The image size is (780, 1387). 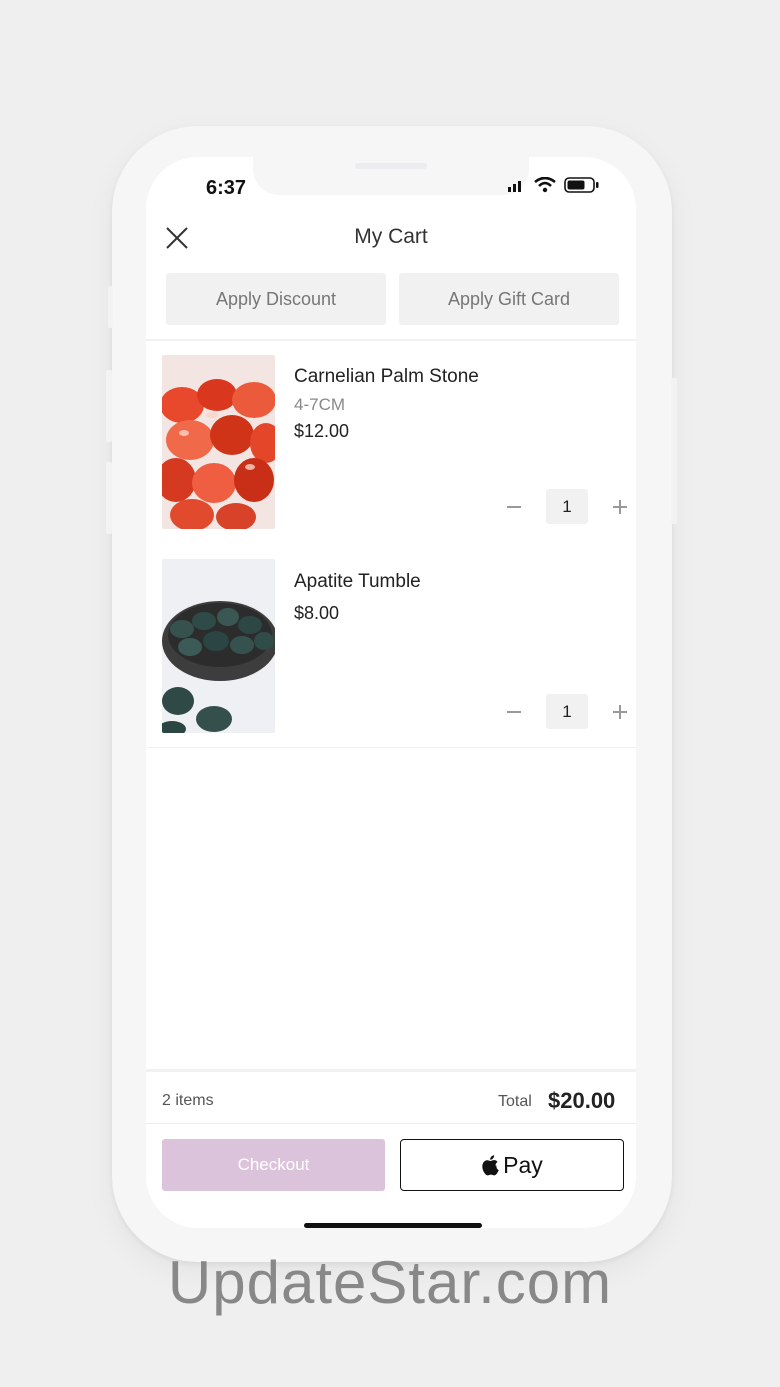 I want to click on item-name: Carnelian Palm Stone, so click(x=386, y=377).